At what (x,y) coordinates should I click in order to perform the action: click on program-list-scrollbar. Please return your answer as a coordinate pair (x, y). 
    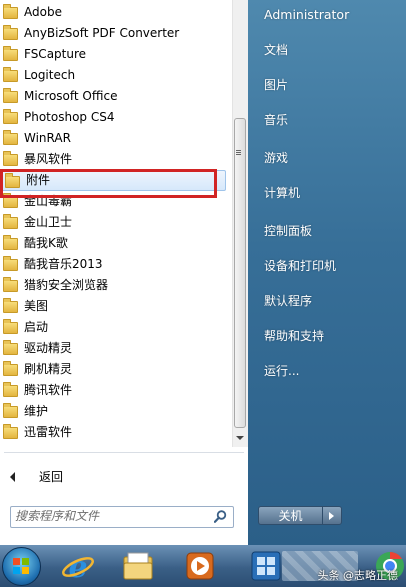
    Looking at the image, I should click on (240, 223).